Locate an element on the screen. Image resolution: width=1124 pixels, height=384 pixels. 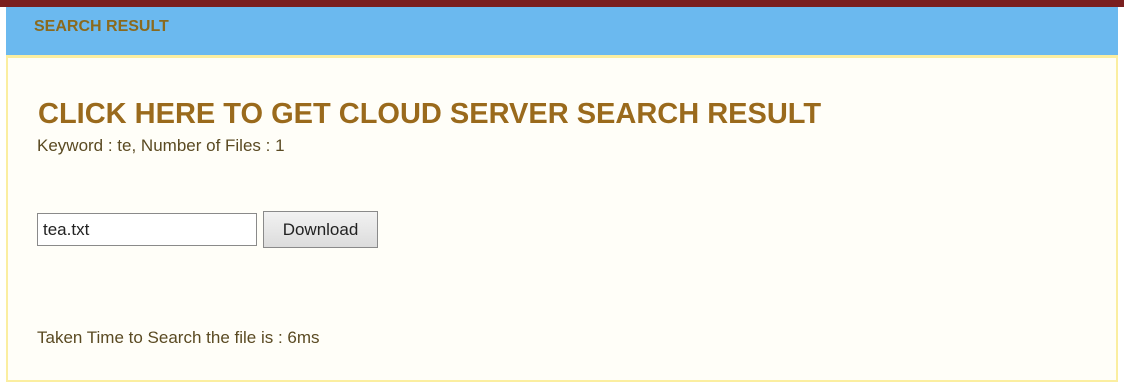
panel-header: SEARCH RESULT is located at coordinates (562, 31).